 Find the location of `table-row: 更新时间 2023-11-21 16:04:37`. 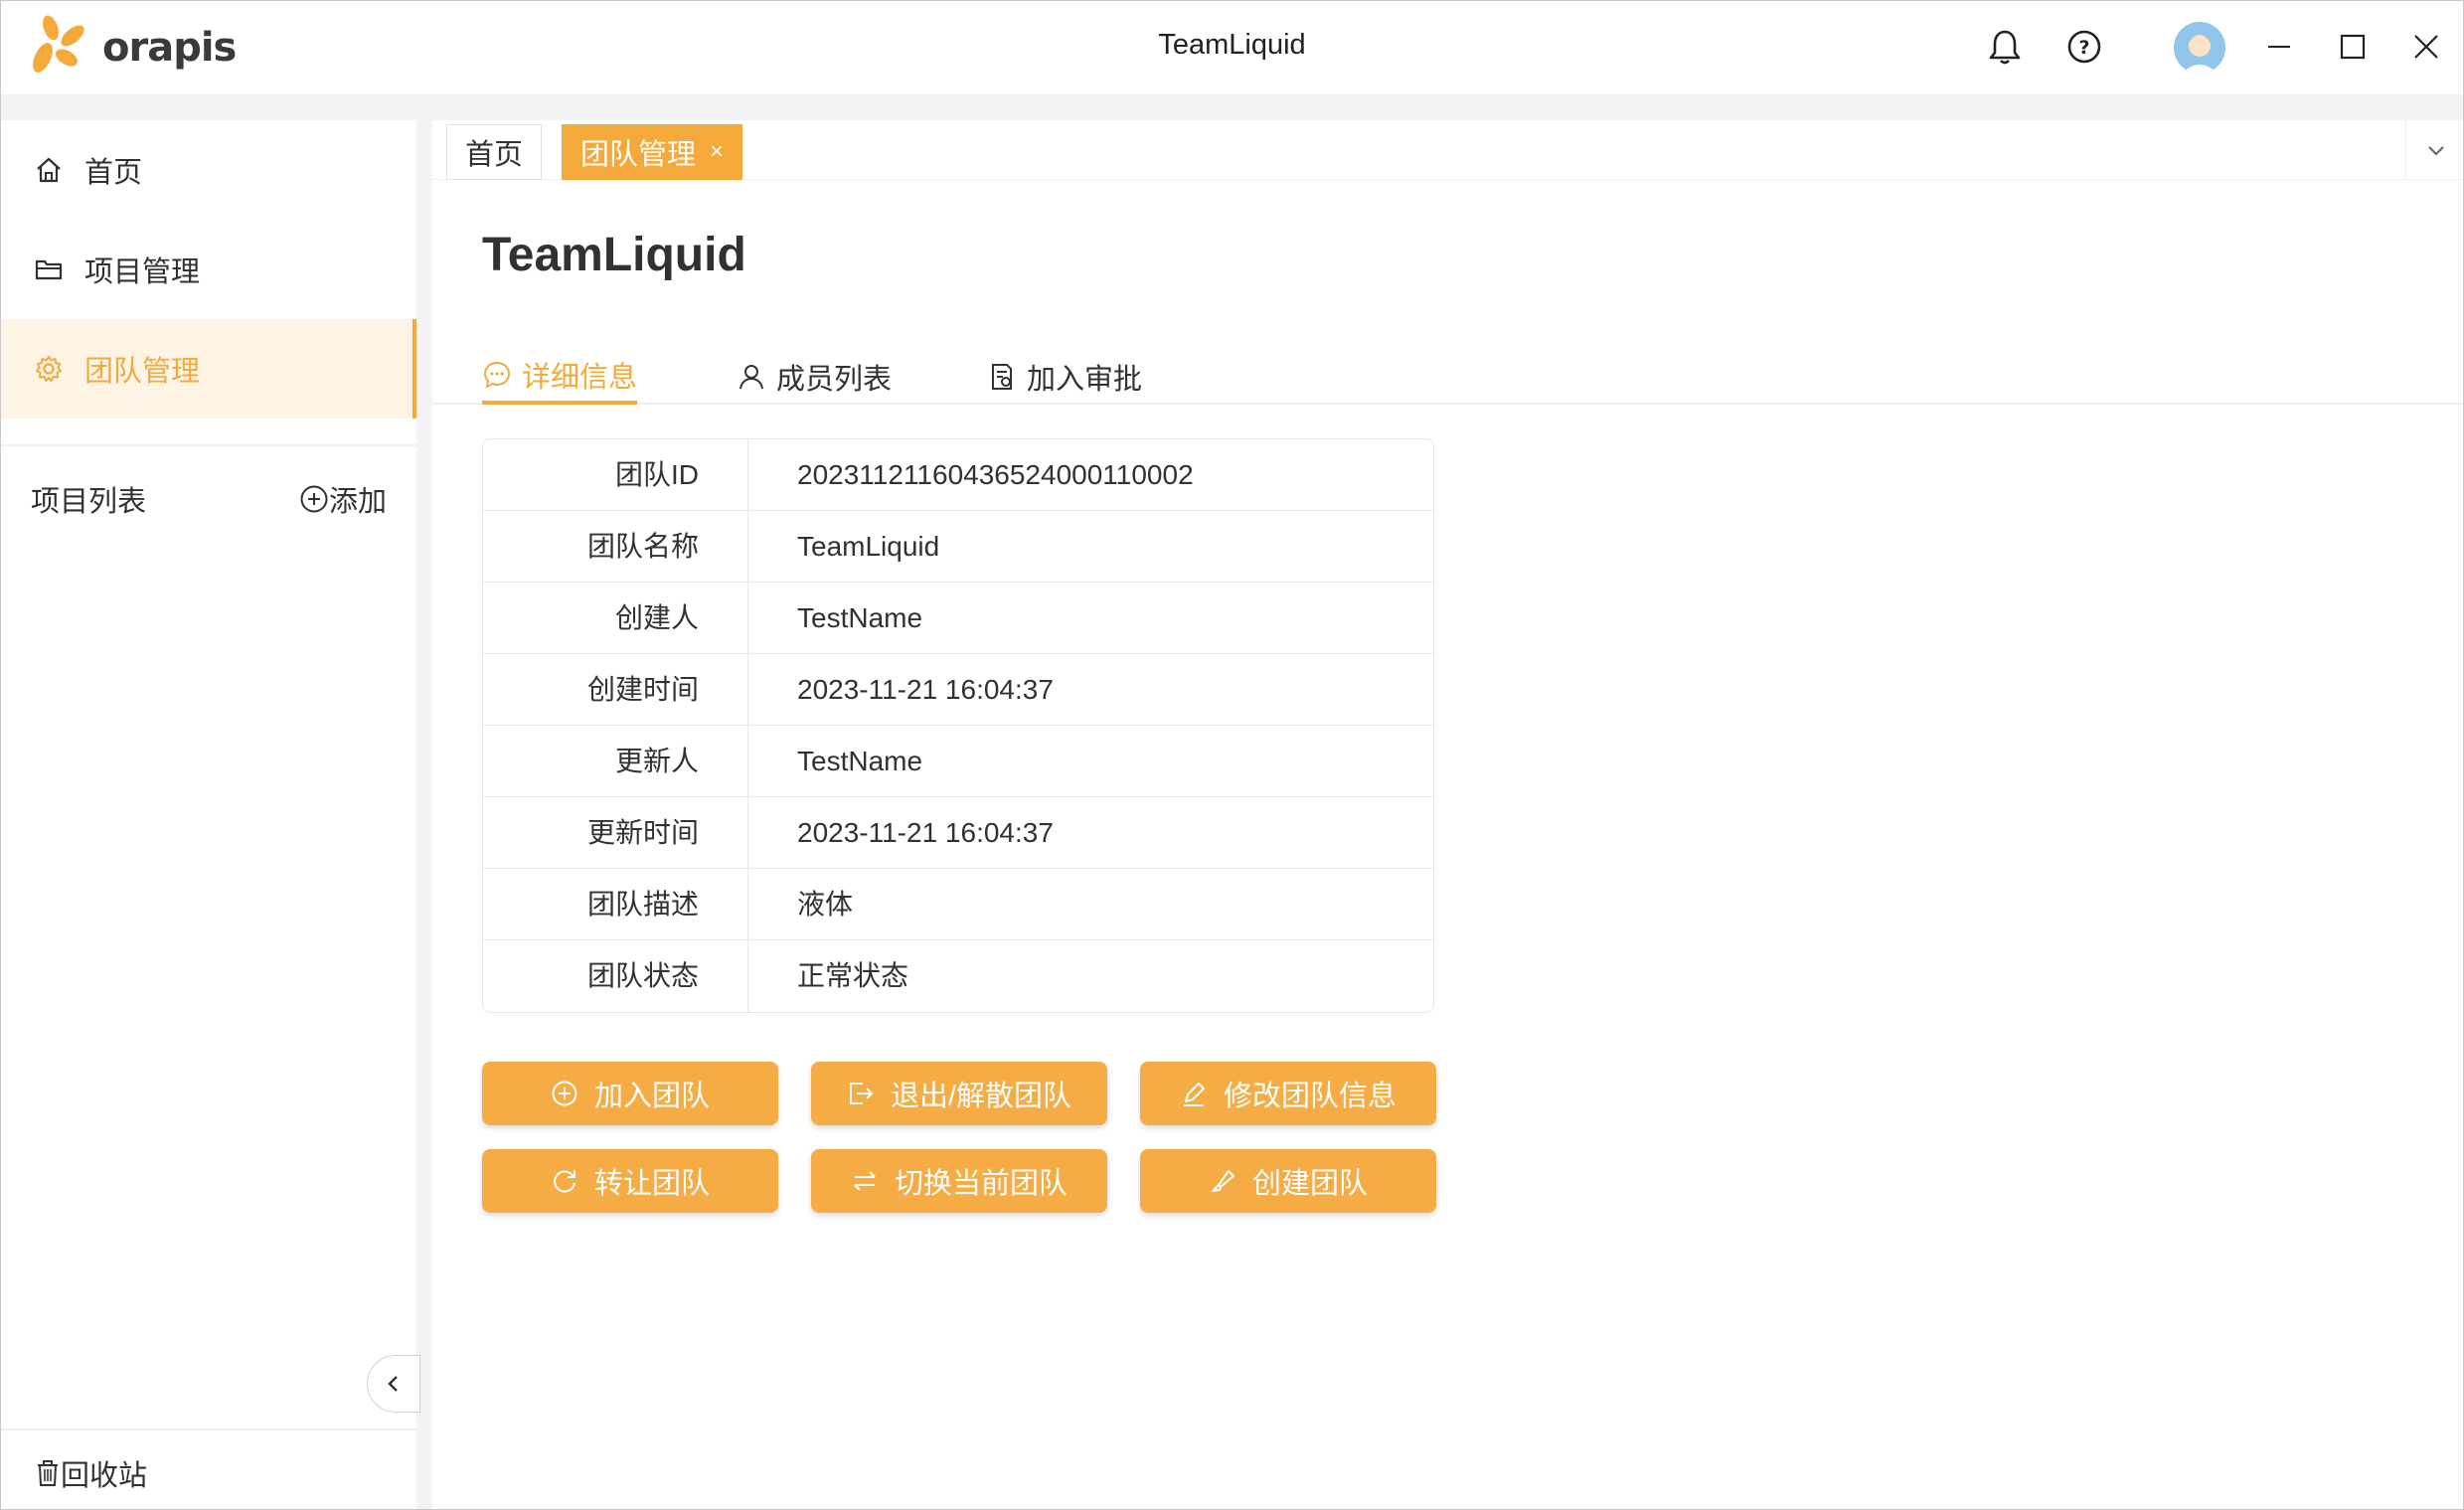

table-row: 更新时间 2023-11-21 16:04:37 is located at coordinates (958, 833).